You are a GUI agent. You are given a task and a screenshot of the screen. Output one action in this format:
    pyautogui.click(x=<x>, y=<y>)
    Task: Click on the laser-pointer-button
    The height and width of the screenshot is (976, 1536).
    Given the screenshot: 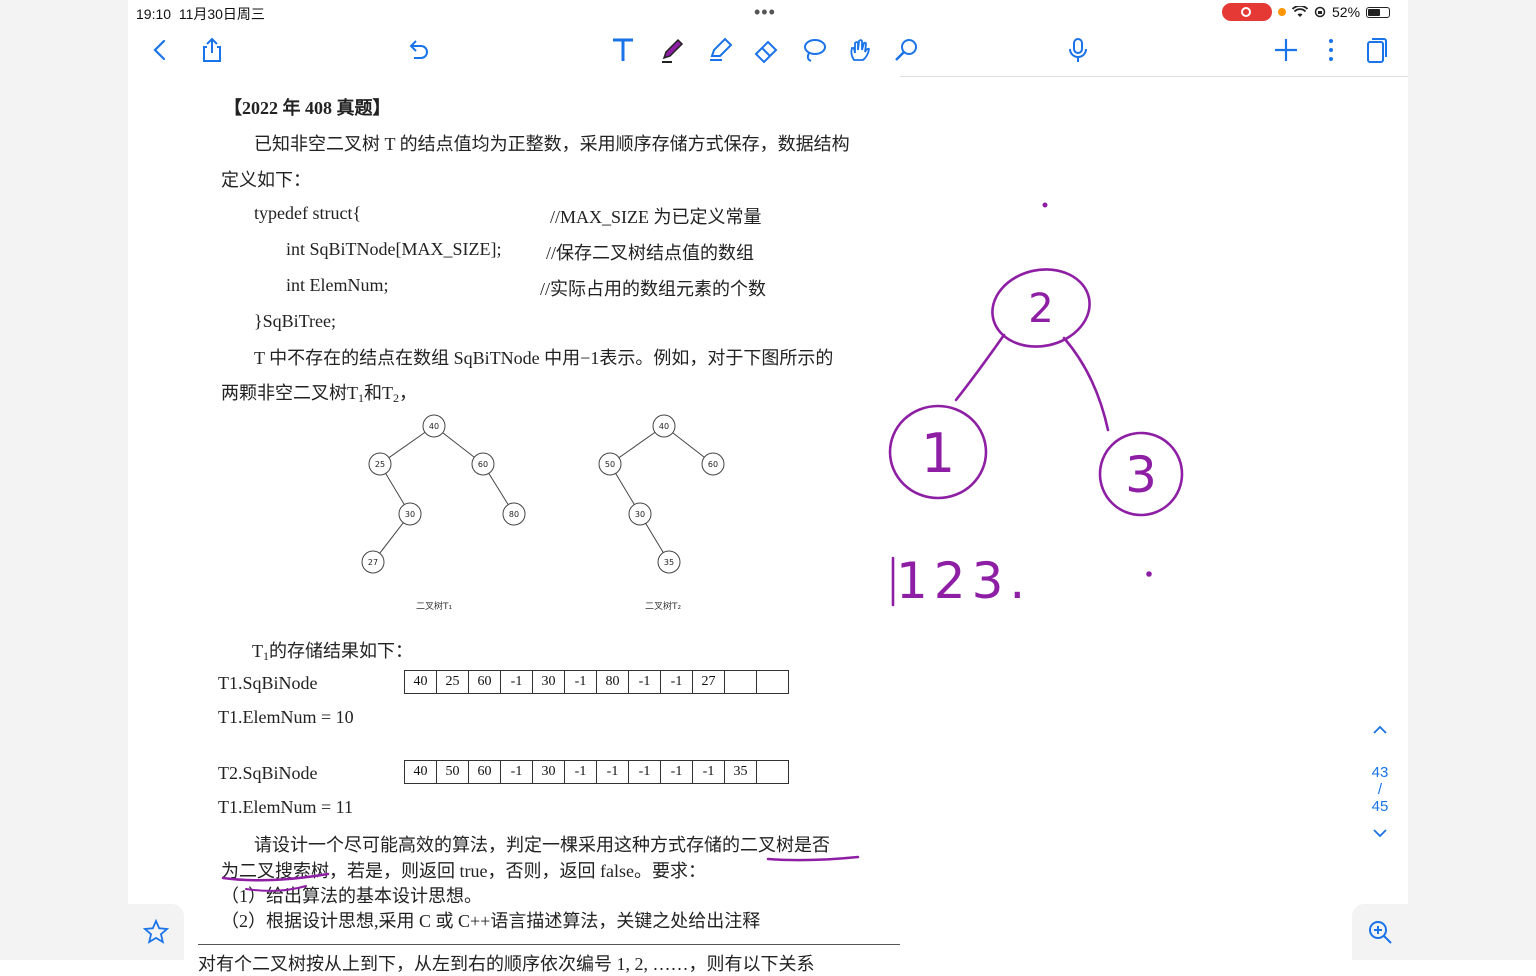 What is the action you would take?
    pyautogui.click(x=906, y=50)
    